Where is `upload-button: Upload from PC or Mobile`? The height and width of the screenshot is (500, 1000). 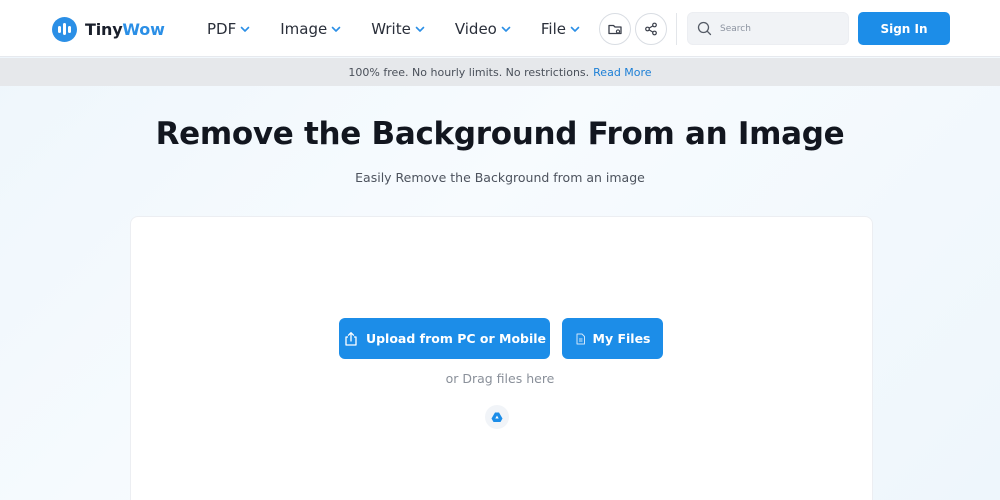 upload-button: Upload from PC or Mobile is located at coordinates (444, 338).